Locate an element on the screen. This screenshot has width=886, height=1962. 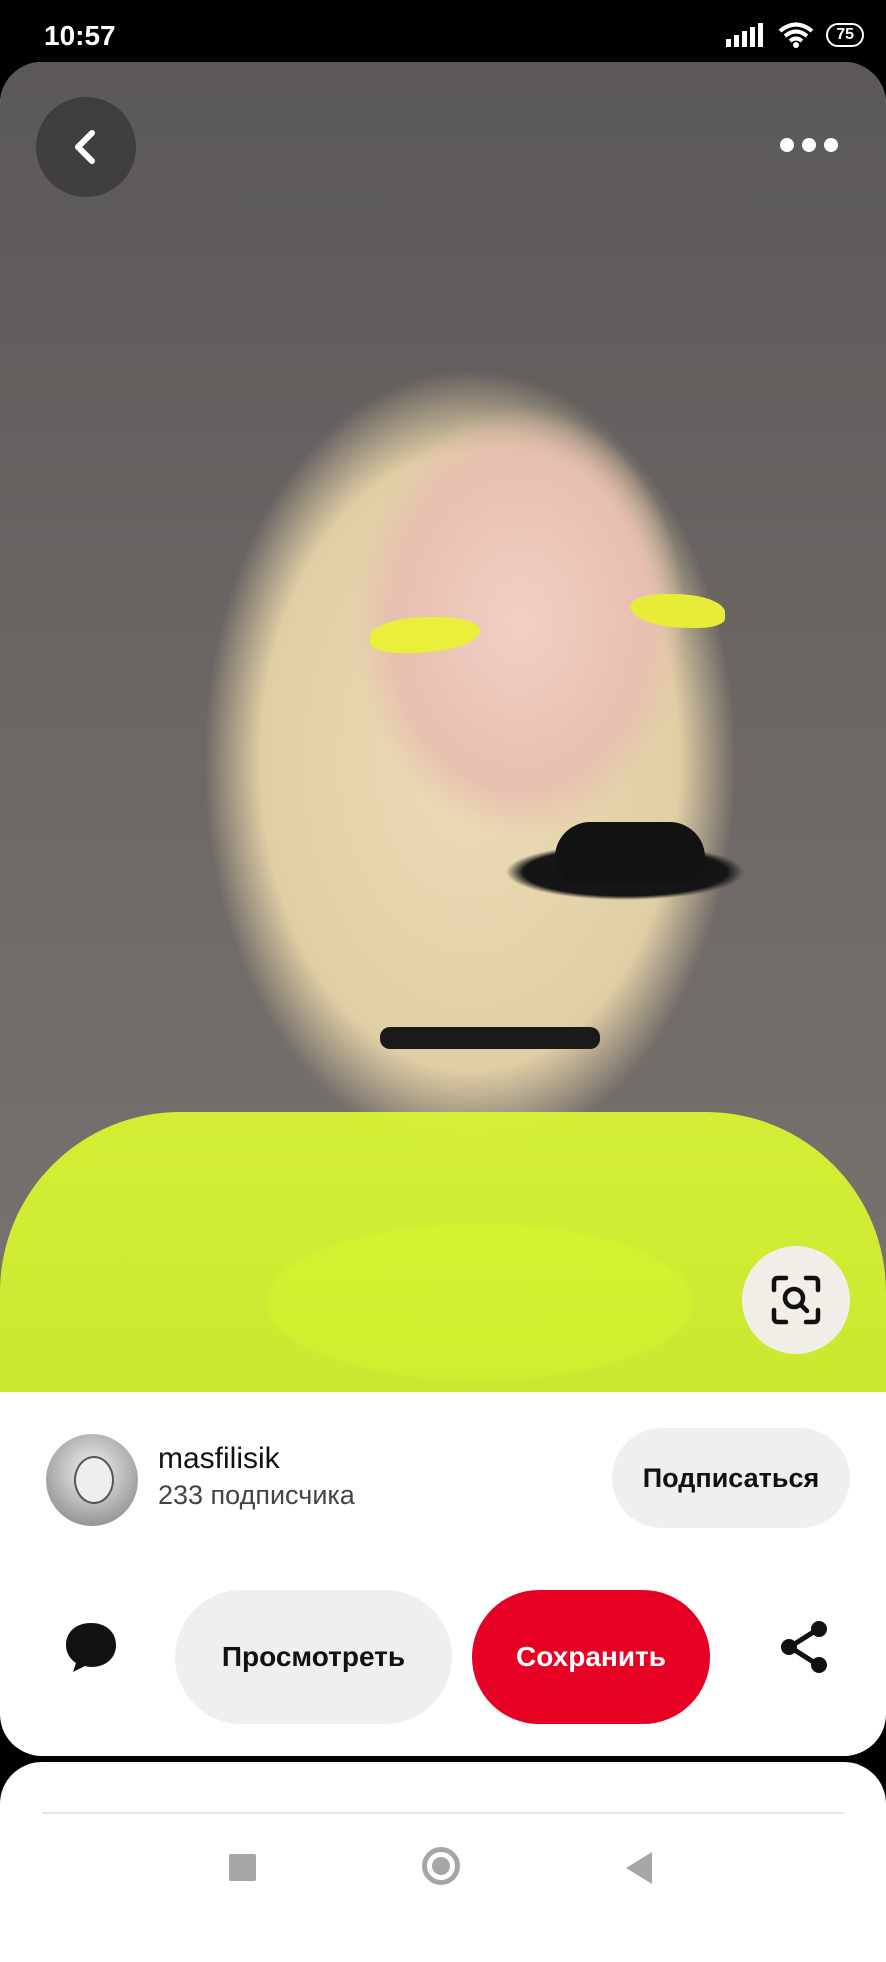
more-horizontal-icon is located at coordinates (809, 145).